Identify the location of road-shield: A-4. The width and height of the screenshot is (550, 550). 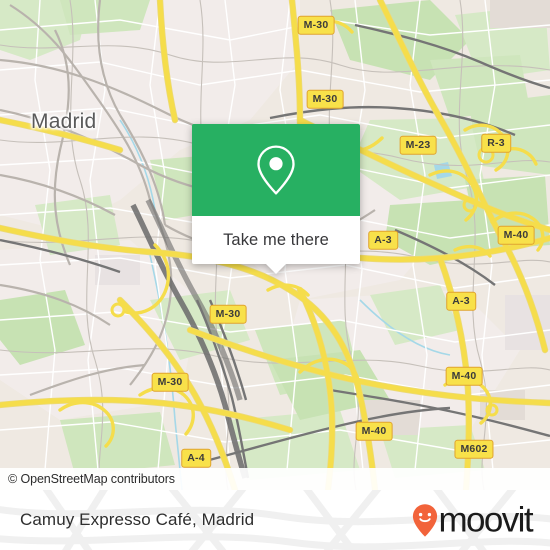
(196, 458).